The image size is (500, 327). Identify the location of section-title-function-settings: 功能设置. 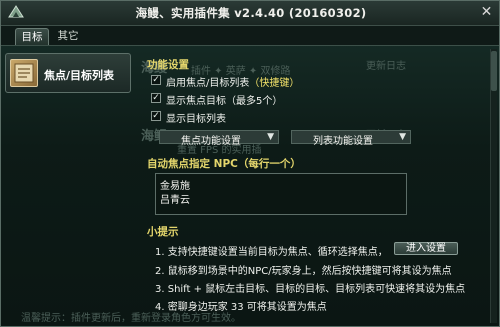
(168, 65).